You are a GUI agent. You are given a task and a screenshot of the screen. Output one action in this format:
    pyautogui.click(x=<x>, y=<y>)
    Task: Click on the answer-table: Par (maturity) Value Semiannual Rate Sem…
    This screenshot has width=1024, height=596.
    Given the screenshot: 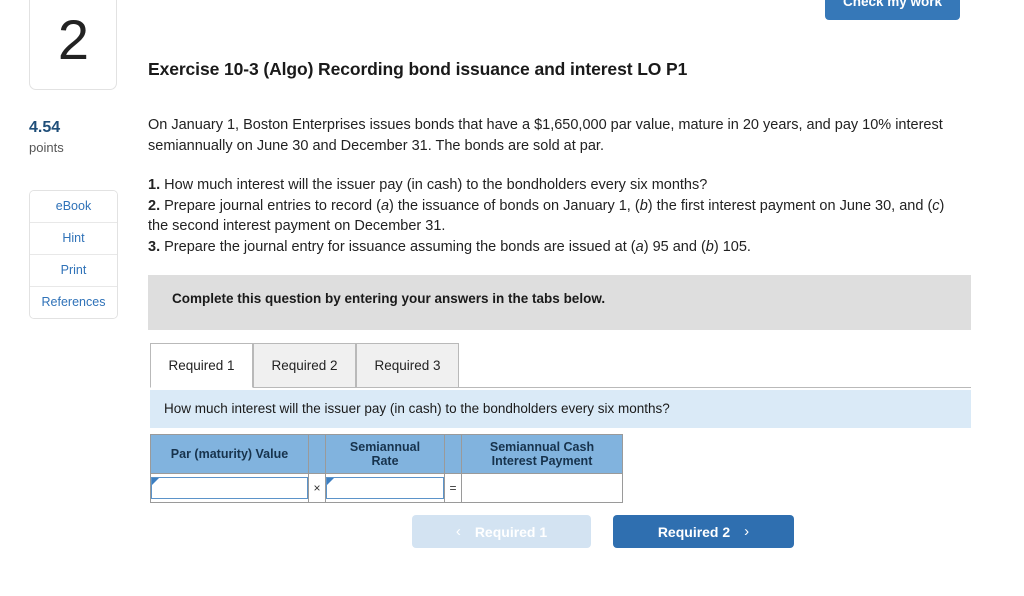 What is the action you would take?
    pyautogui.click(x=386, y=468)
    